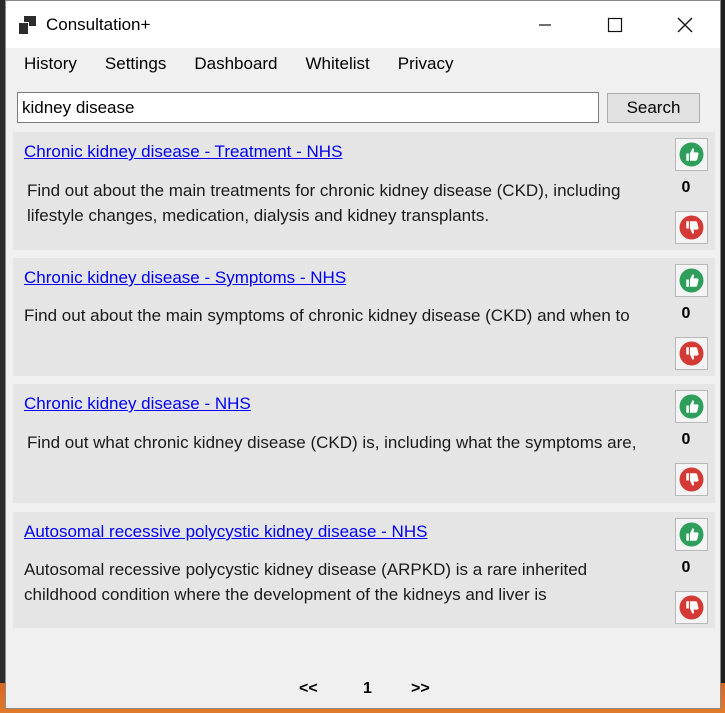  What do you see at coordinates (183, 152) in the screenshot?
I see `result-title-link: Chronic kidney disease - Treatment - NHS` at bounding box center [183, 152].